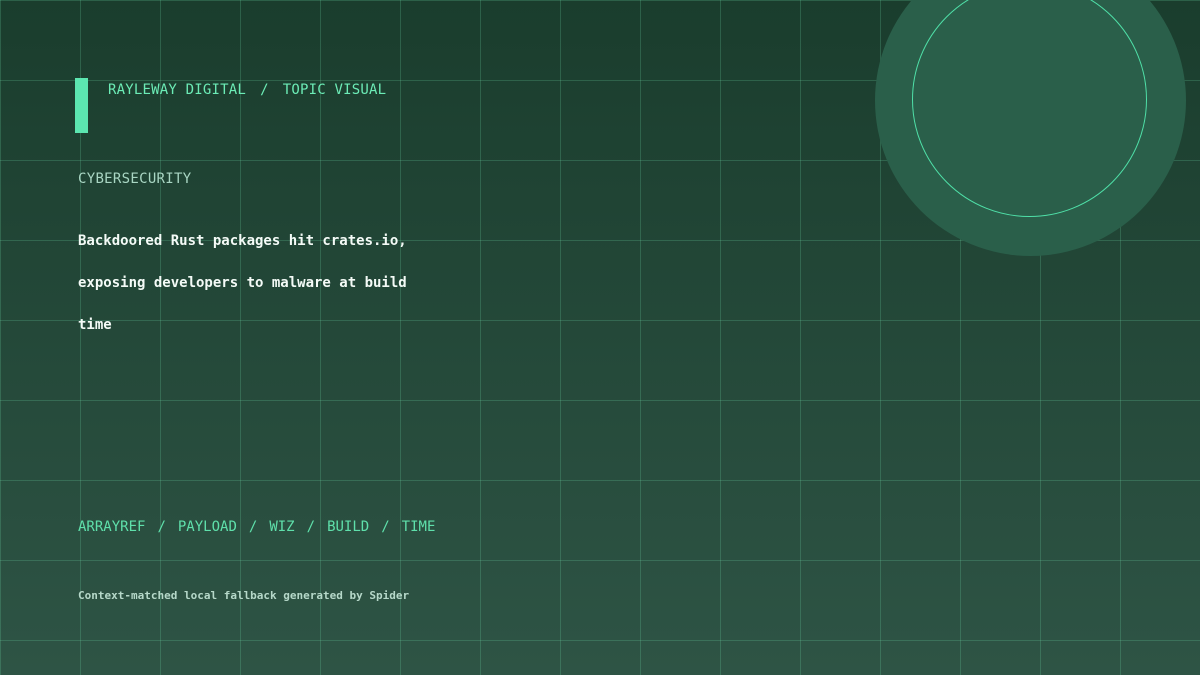 This screenshot has height=675, width=1200. What do you see at coordinates (135, 179) in the screenshot?
I see `category-label: CYBERSECURITY` at bounding box center [135, 179].